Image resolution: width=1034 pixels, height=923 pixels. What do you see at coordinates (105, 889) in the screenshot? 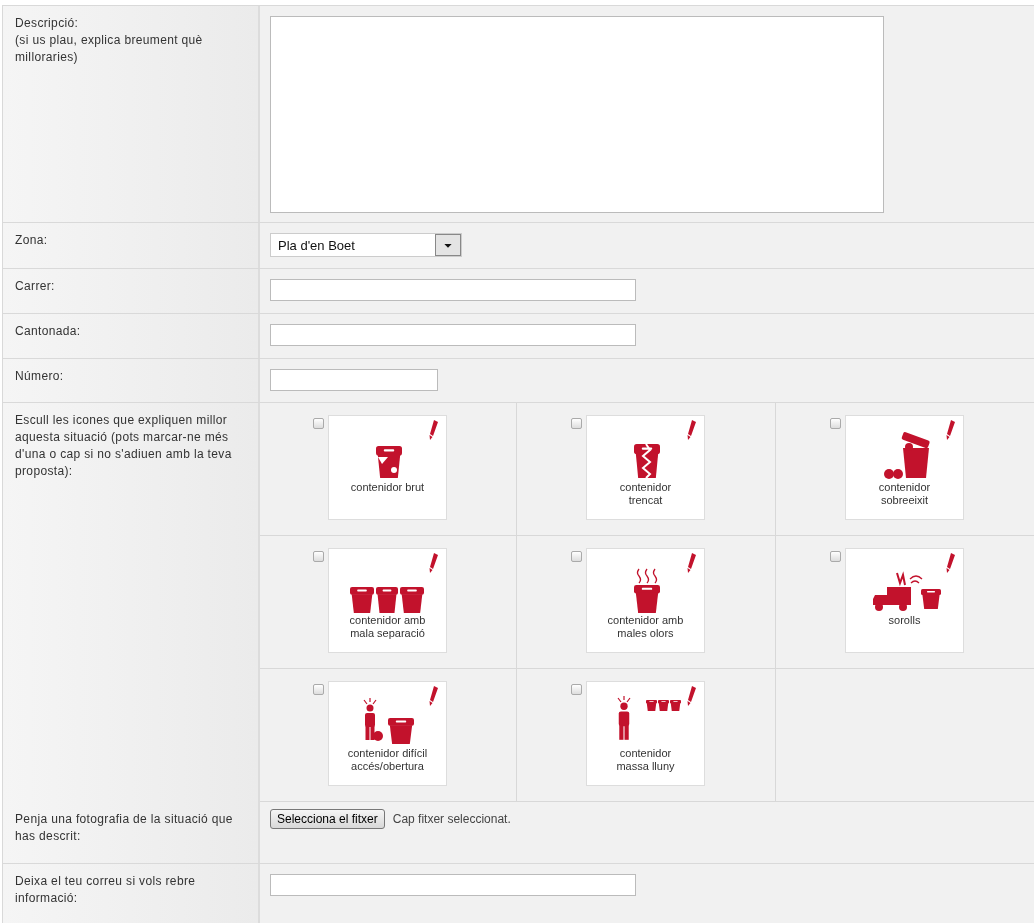
I see `field-label: Deixa el teu correu si vols rebre informació:` at bounding box center [105, 889].